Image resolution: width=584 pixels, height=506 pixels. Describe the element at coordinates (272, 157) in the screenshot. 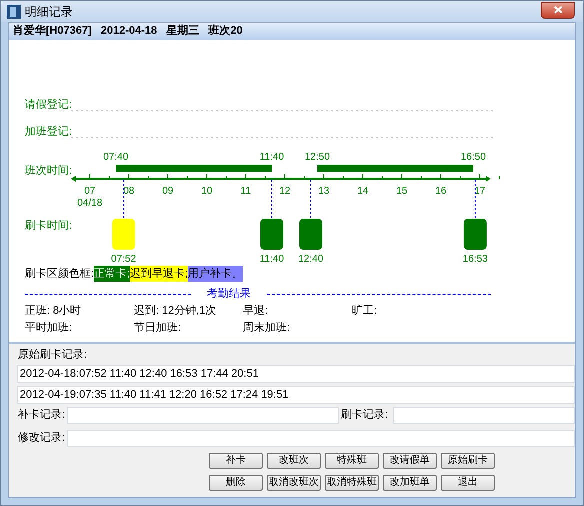

I see `shift-time: 11:40` at that location.